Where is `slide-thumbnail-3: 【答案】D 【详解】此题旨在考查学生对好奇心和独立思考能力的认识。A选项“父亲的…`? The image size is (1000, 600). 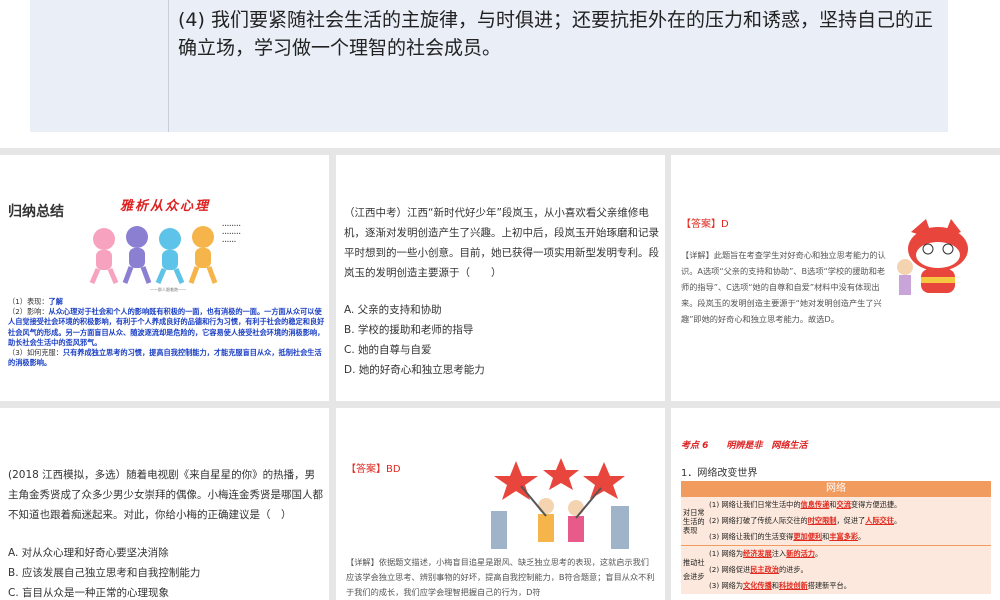
slide-thumbnail-3: 【答案】D 【详解】此题旨在考查学生对好奇心和独立思考能力的认识。A选项“父亲的… is located at coordinates (835, 278).